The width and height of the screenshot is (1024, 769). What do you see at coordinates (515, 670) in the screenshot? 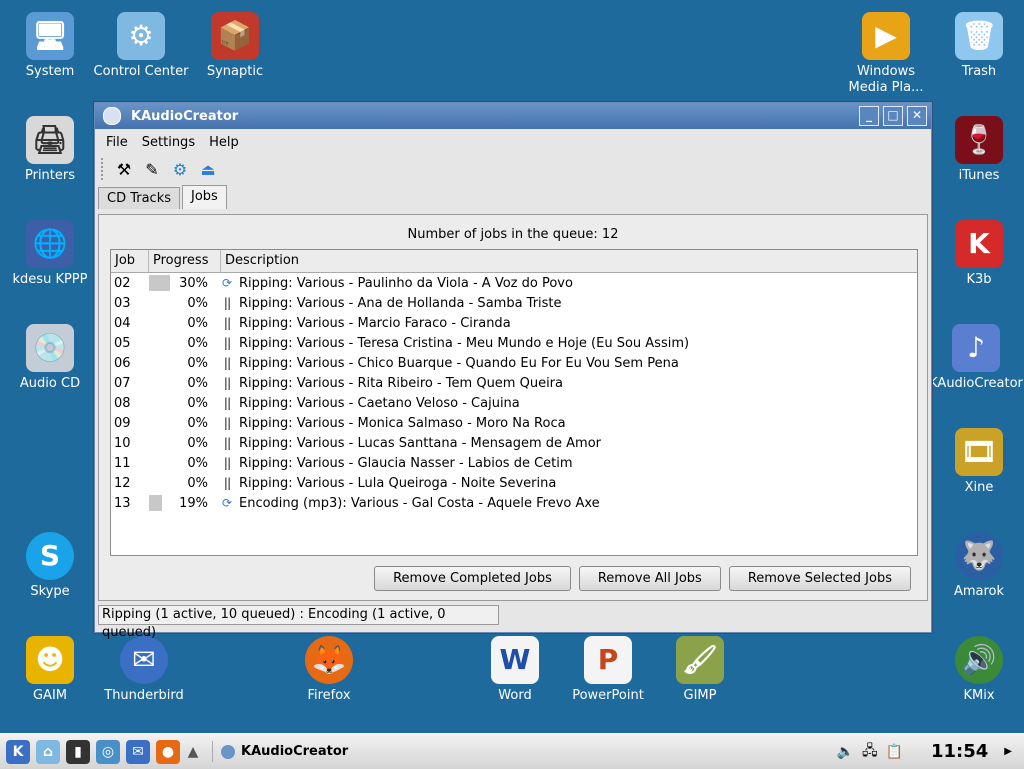
I see `desktop-icon-word: W Word` at bounding box center [515, 670].